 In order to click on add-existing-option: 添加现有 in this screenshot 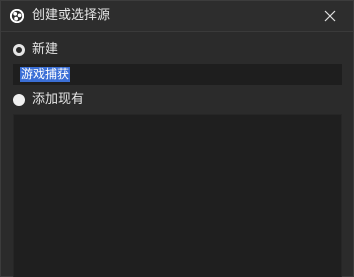, I will do `click(48, 100)`.